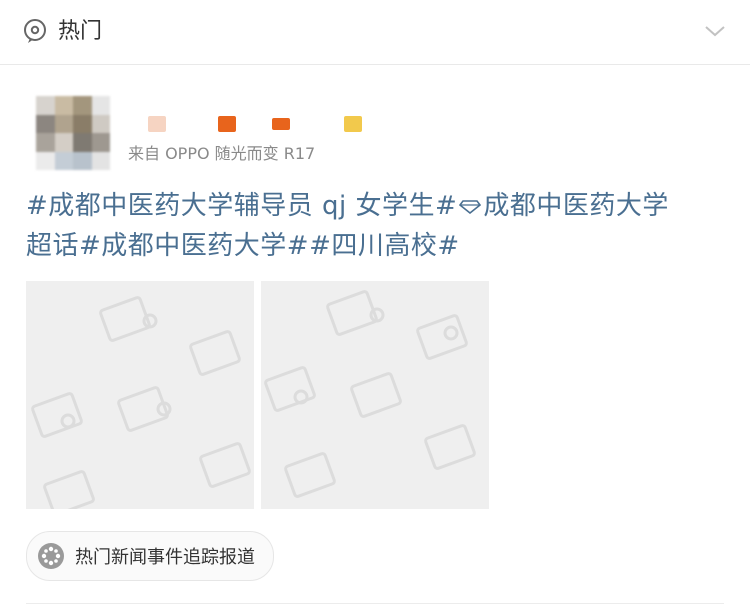  What do you see at coordinates (715, 31) in the screenshot?
I see `chevron-down-icon` at bounding box center [715, 31].